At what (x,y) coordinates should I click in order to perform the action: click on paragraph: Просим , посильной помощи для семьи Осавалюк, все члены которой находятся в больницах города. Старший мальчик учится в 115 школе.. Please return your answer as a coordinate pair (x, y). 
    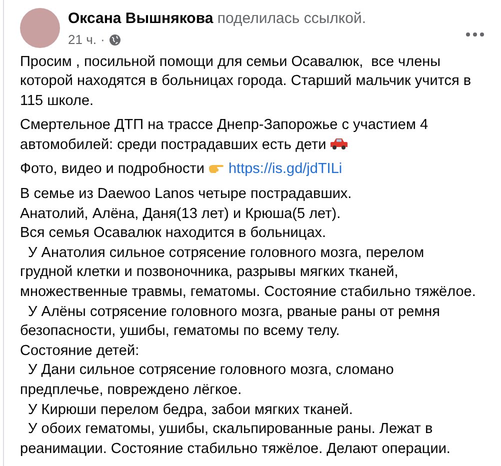
    Looking at the image, I should click on (246, 81).